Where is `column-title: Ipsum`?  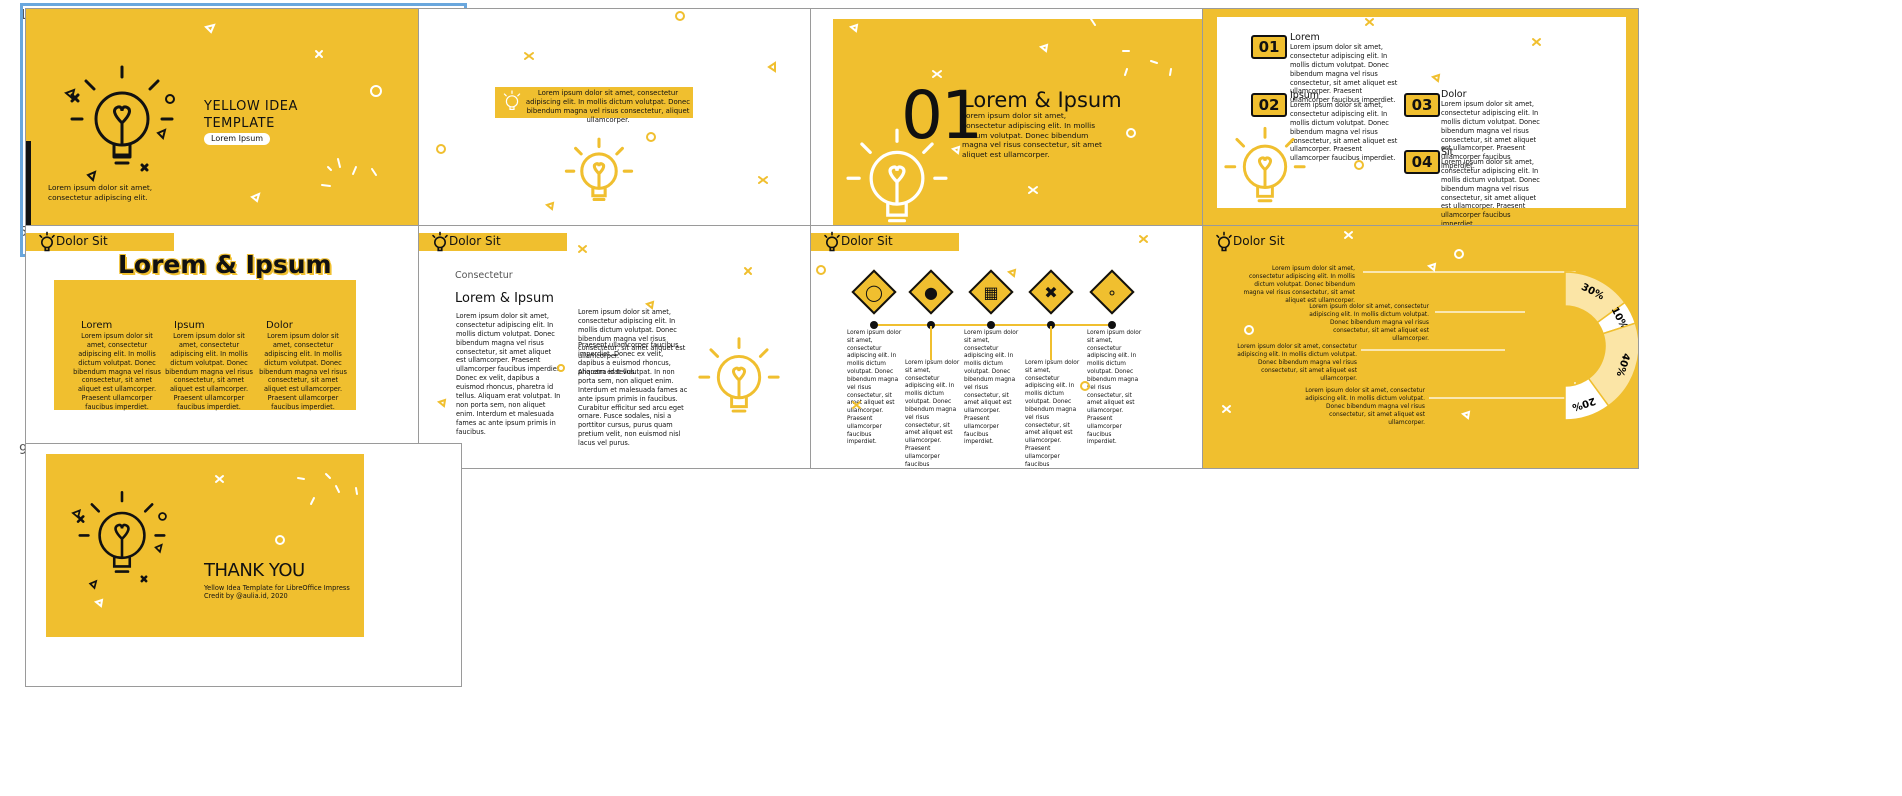
column-title: Ipsum is located at coordinates (189, 325).